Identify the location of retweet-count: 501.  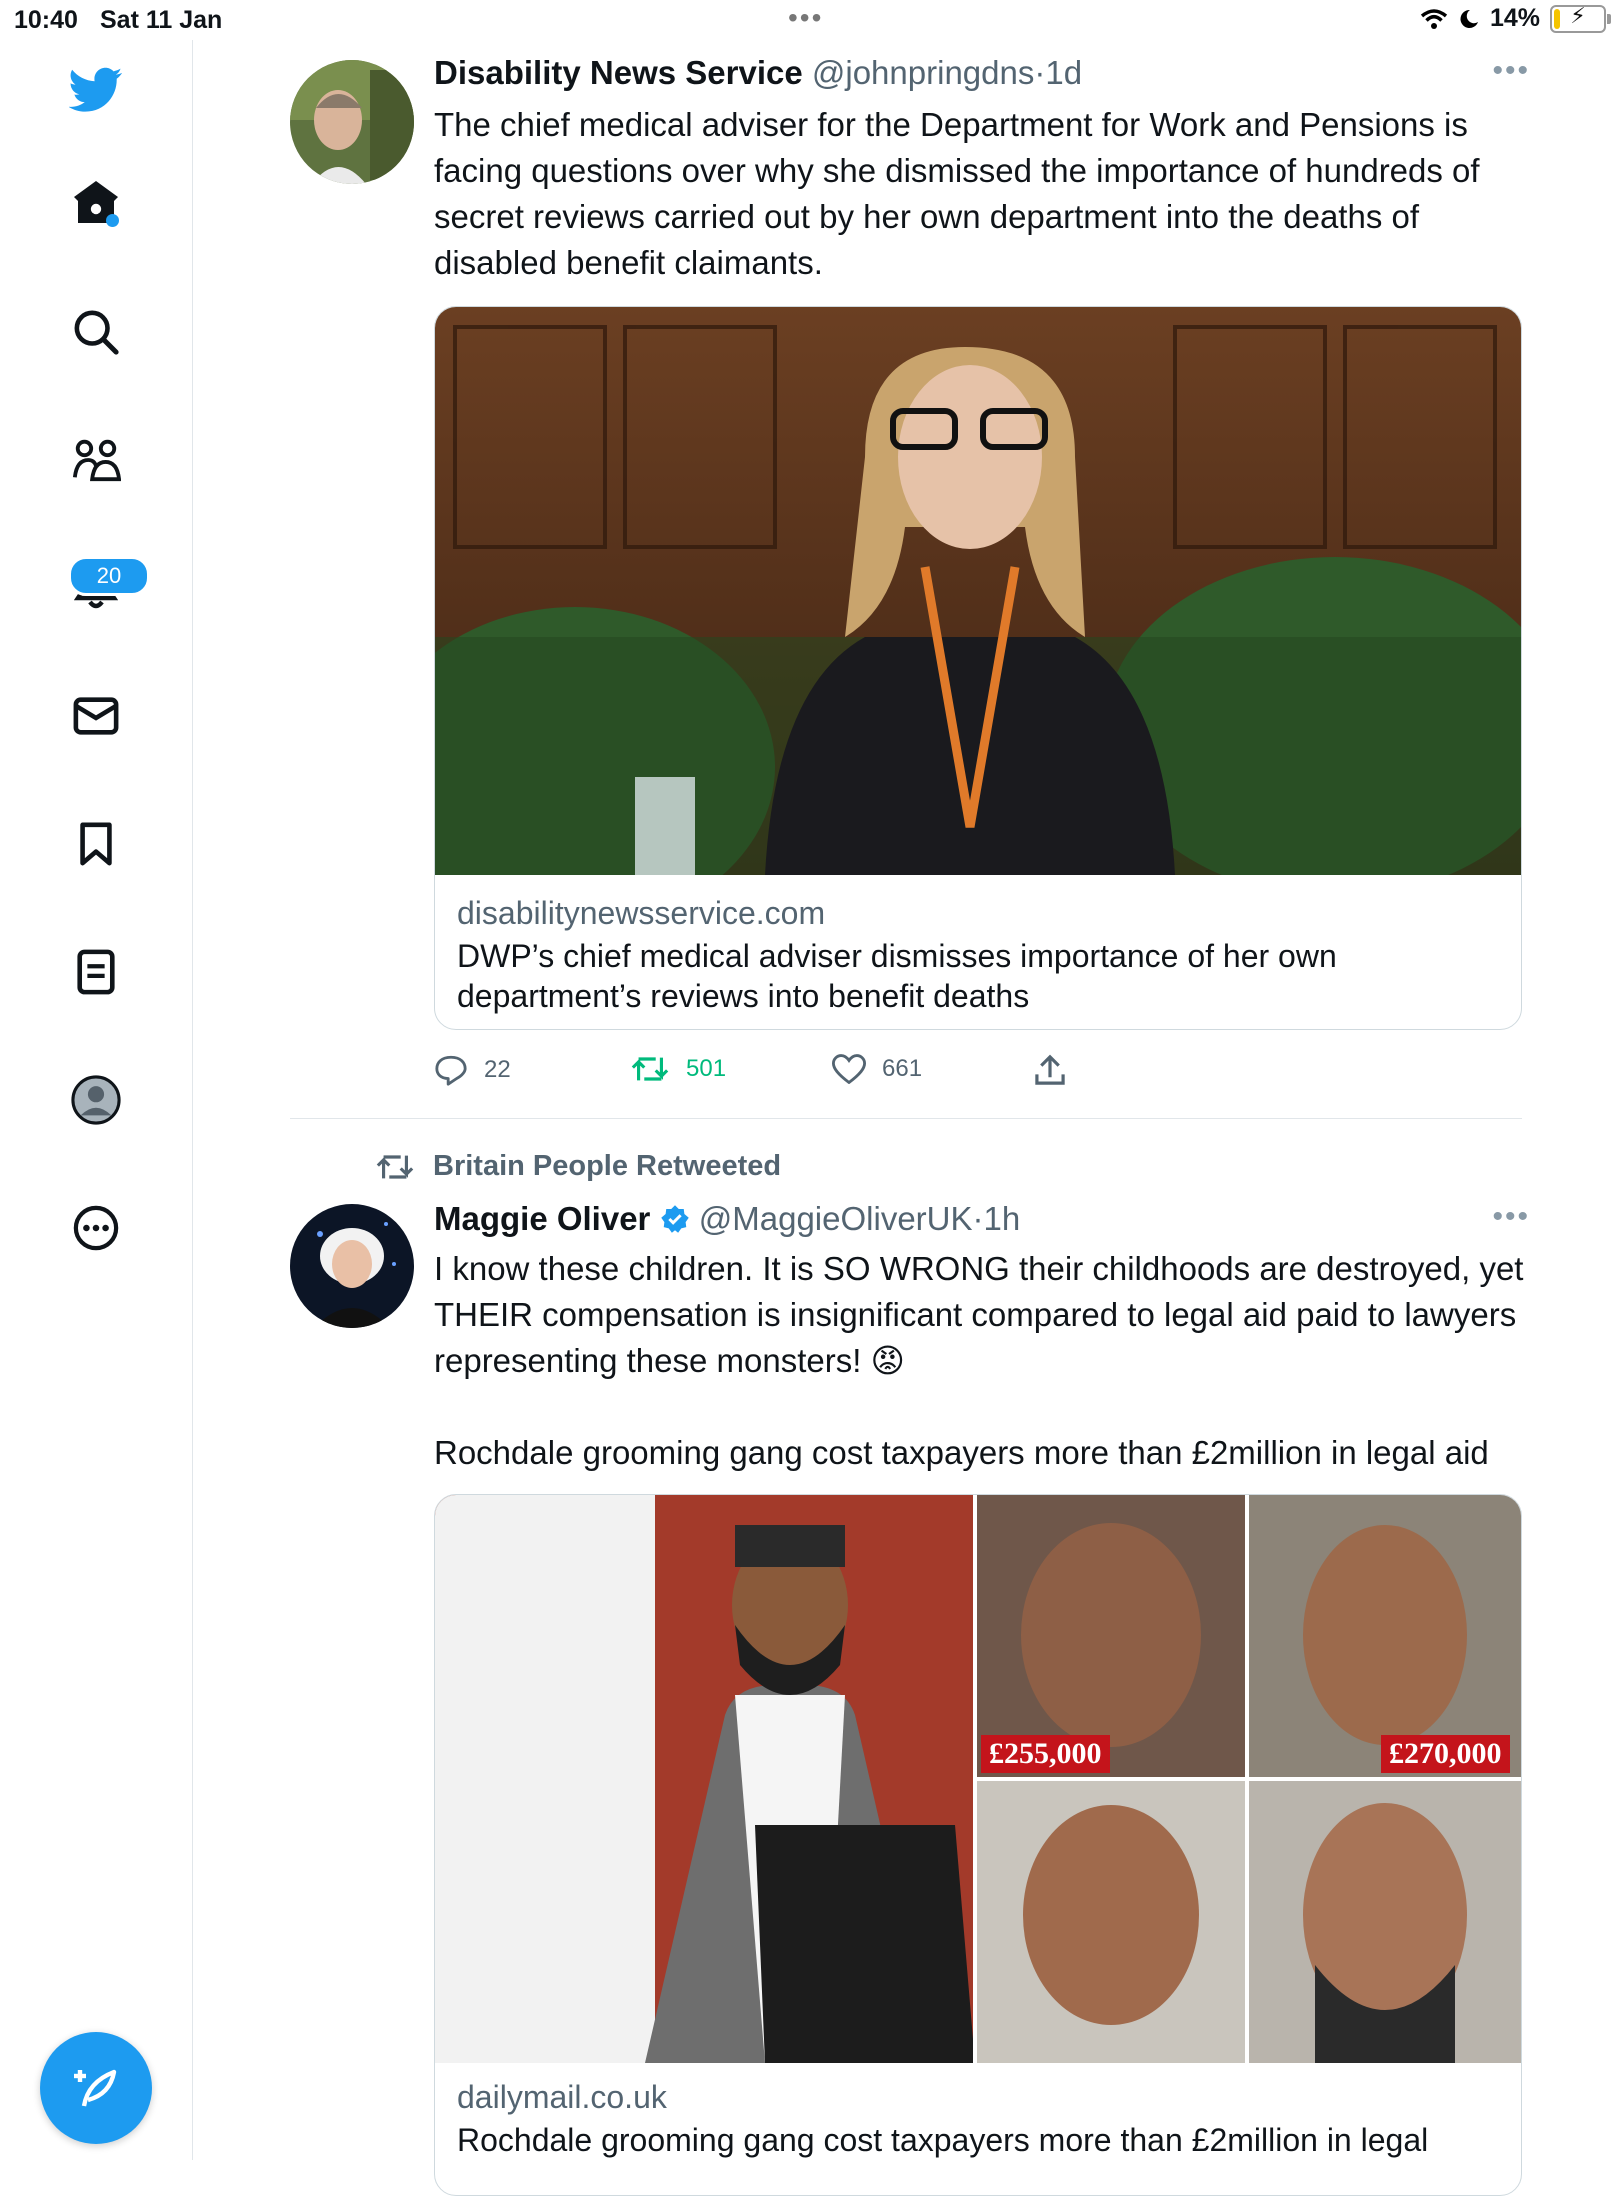
(706, 1068).